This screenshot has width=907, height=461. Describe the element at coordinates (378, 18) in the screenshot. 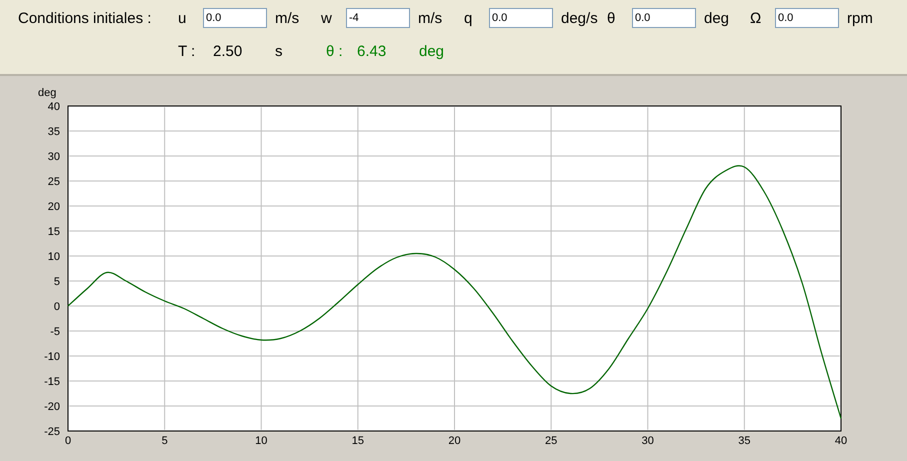

I see `input-field: -4` at that location.